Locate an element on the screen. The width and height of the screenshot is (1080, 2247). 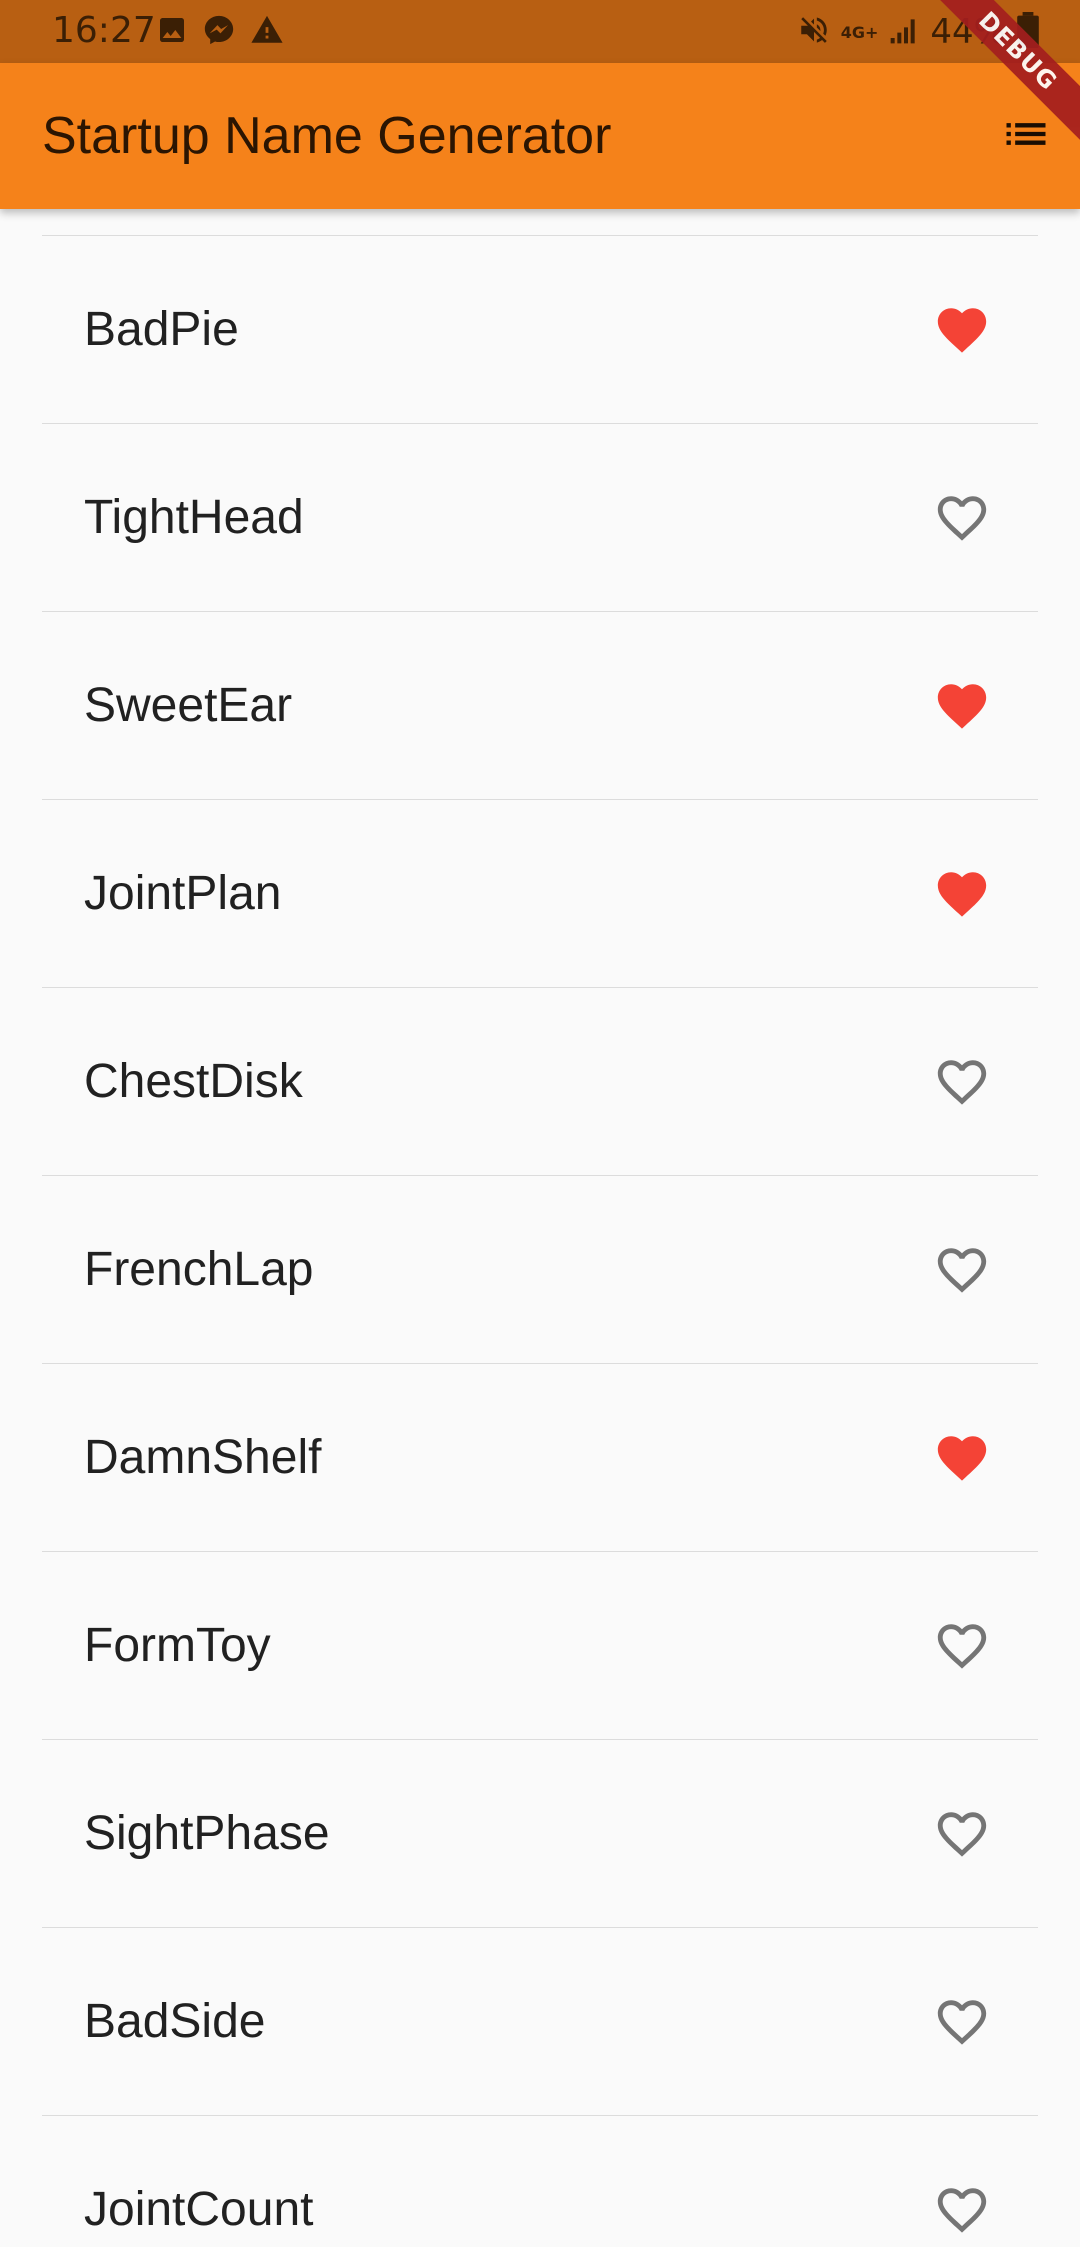
list-item: DamnShelf is located at coordinates (540, 1458).